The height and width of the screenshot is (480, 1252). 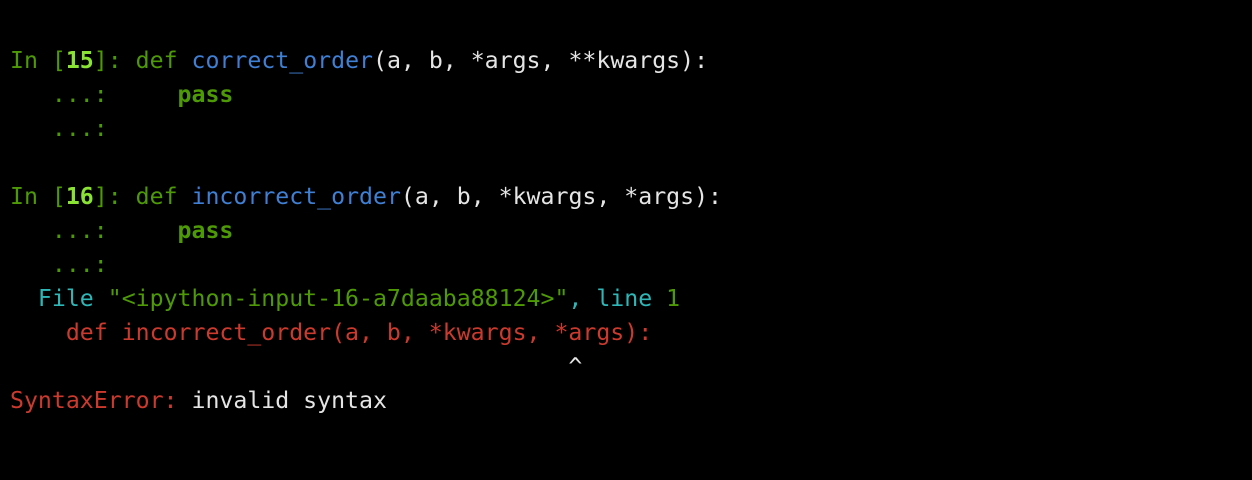 I want to click on prompt-number: 15, so click(x=79, y=60).